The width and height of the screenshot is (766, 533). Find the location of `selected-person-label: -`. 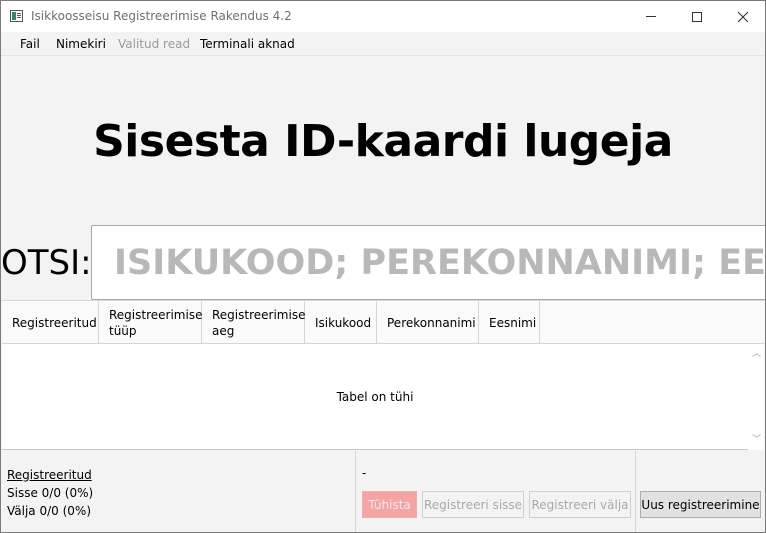

selected-person-label: - is located at coordinates (364, 473).